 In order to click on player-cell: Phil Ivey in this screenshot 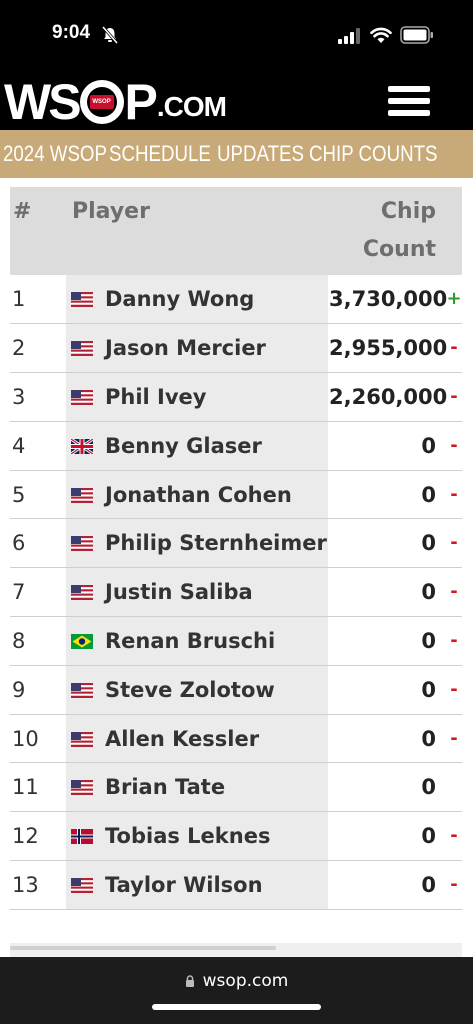, I will do `click(197, 397)`.